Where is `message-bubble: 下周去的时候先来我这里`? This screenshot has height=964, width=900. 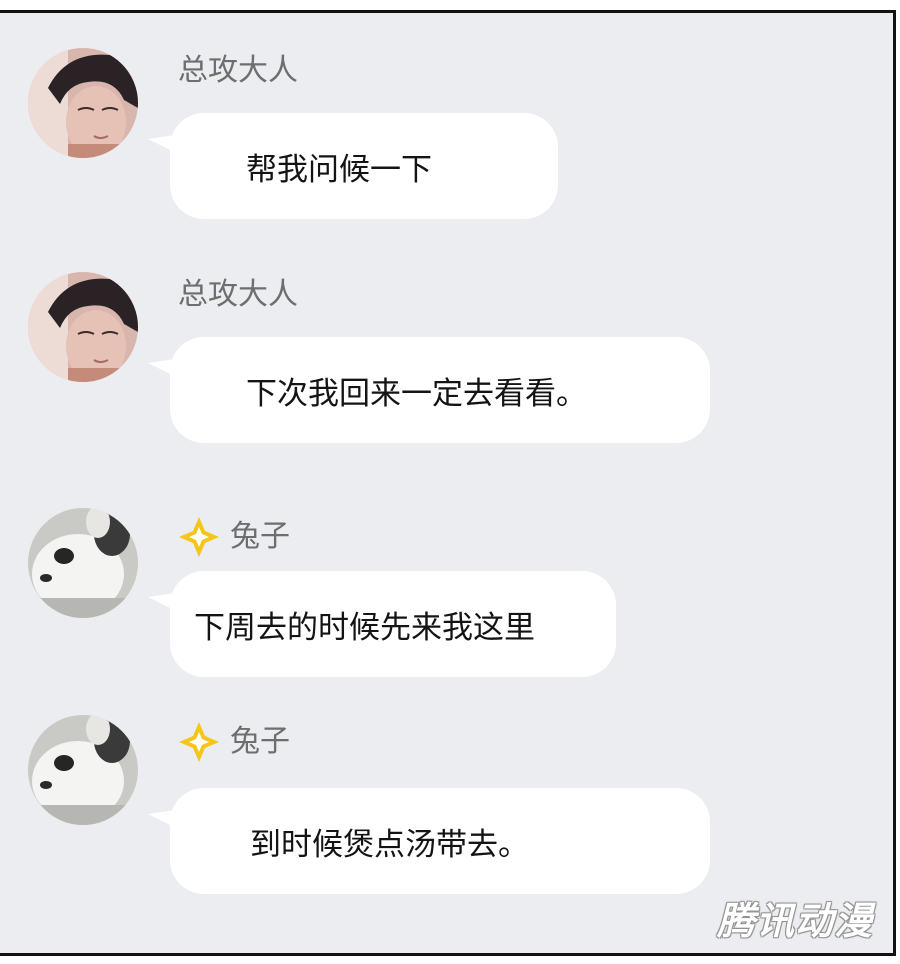 message-bubble: 下周去的时候先来我这里 is located at coordinates (382, 624).